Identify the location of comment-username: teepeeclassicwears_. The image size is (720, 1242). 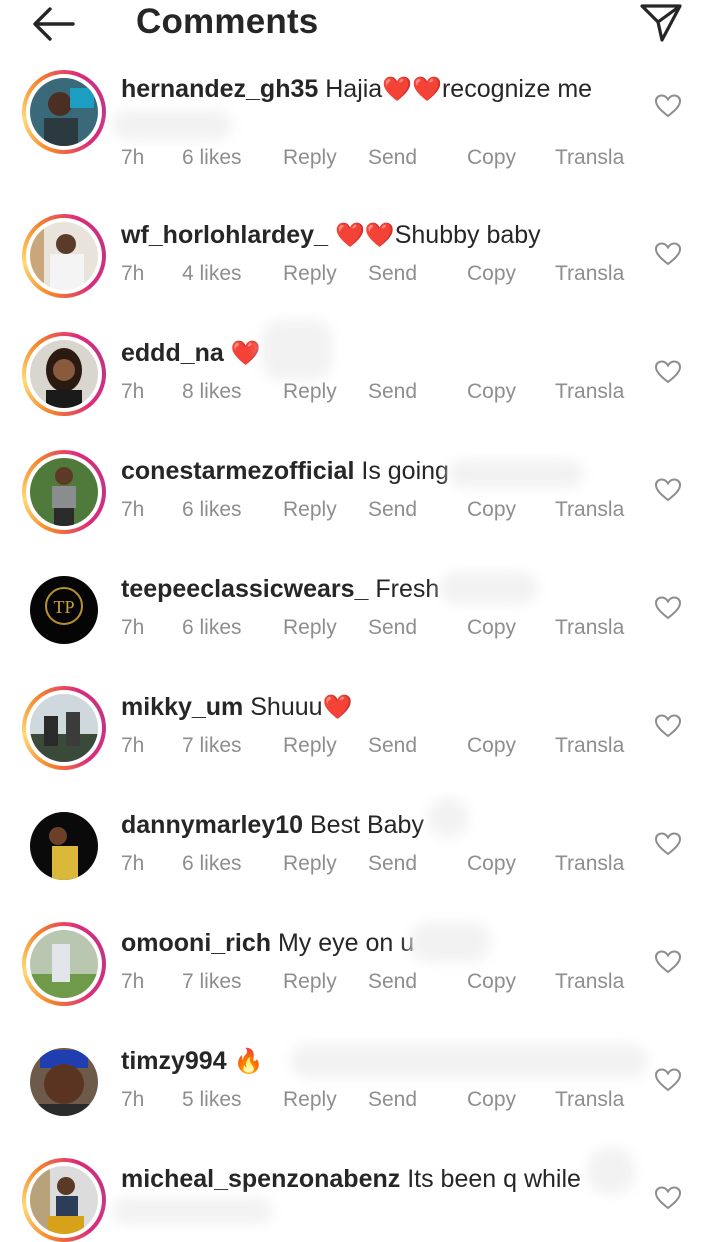
(244, 589).